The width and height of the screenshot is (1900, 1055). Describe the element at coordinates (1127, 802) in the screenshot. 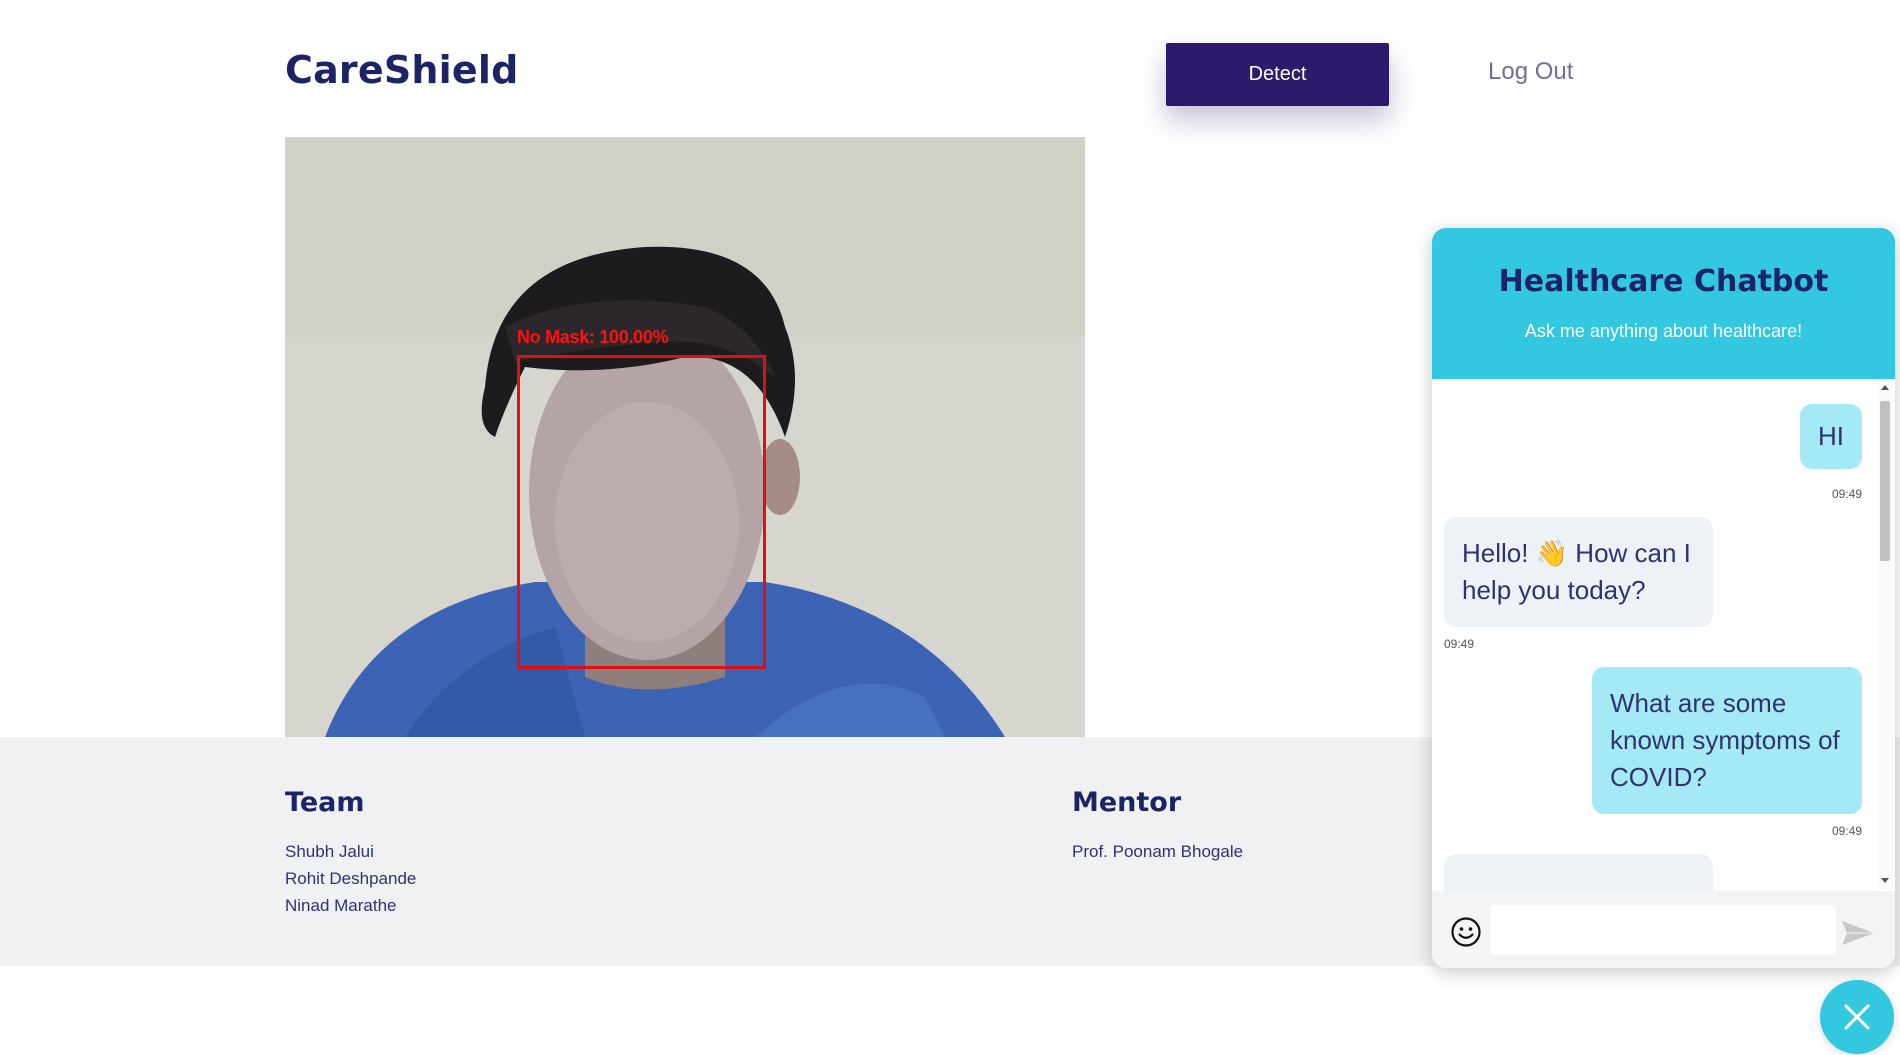

I see `mentor-heading: Mentor` at that location.